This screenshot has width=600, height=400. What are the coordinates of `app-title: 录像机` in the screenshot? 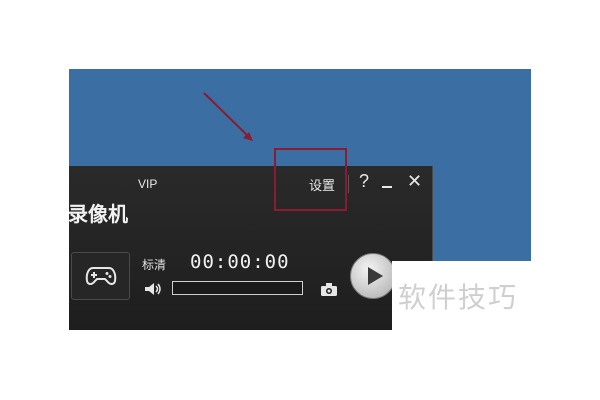 It's located at (98, 214).